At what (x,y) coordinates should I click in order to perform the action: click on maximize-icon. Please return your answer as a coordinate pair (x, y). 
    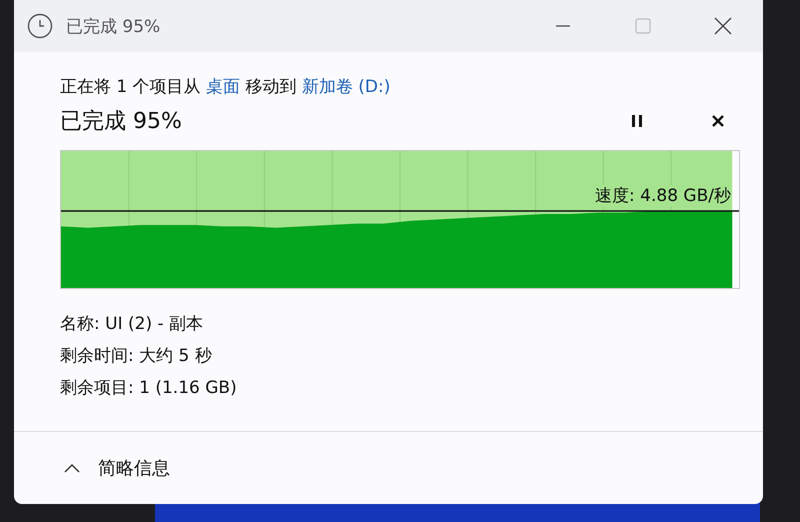
    Looking at the image, I should click on (643, 26).